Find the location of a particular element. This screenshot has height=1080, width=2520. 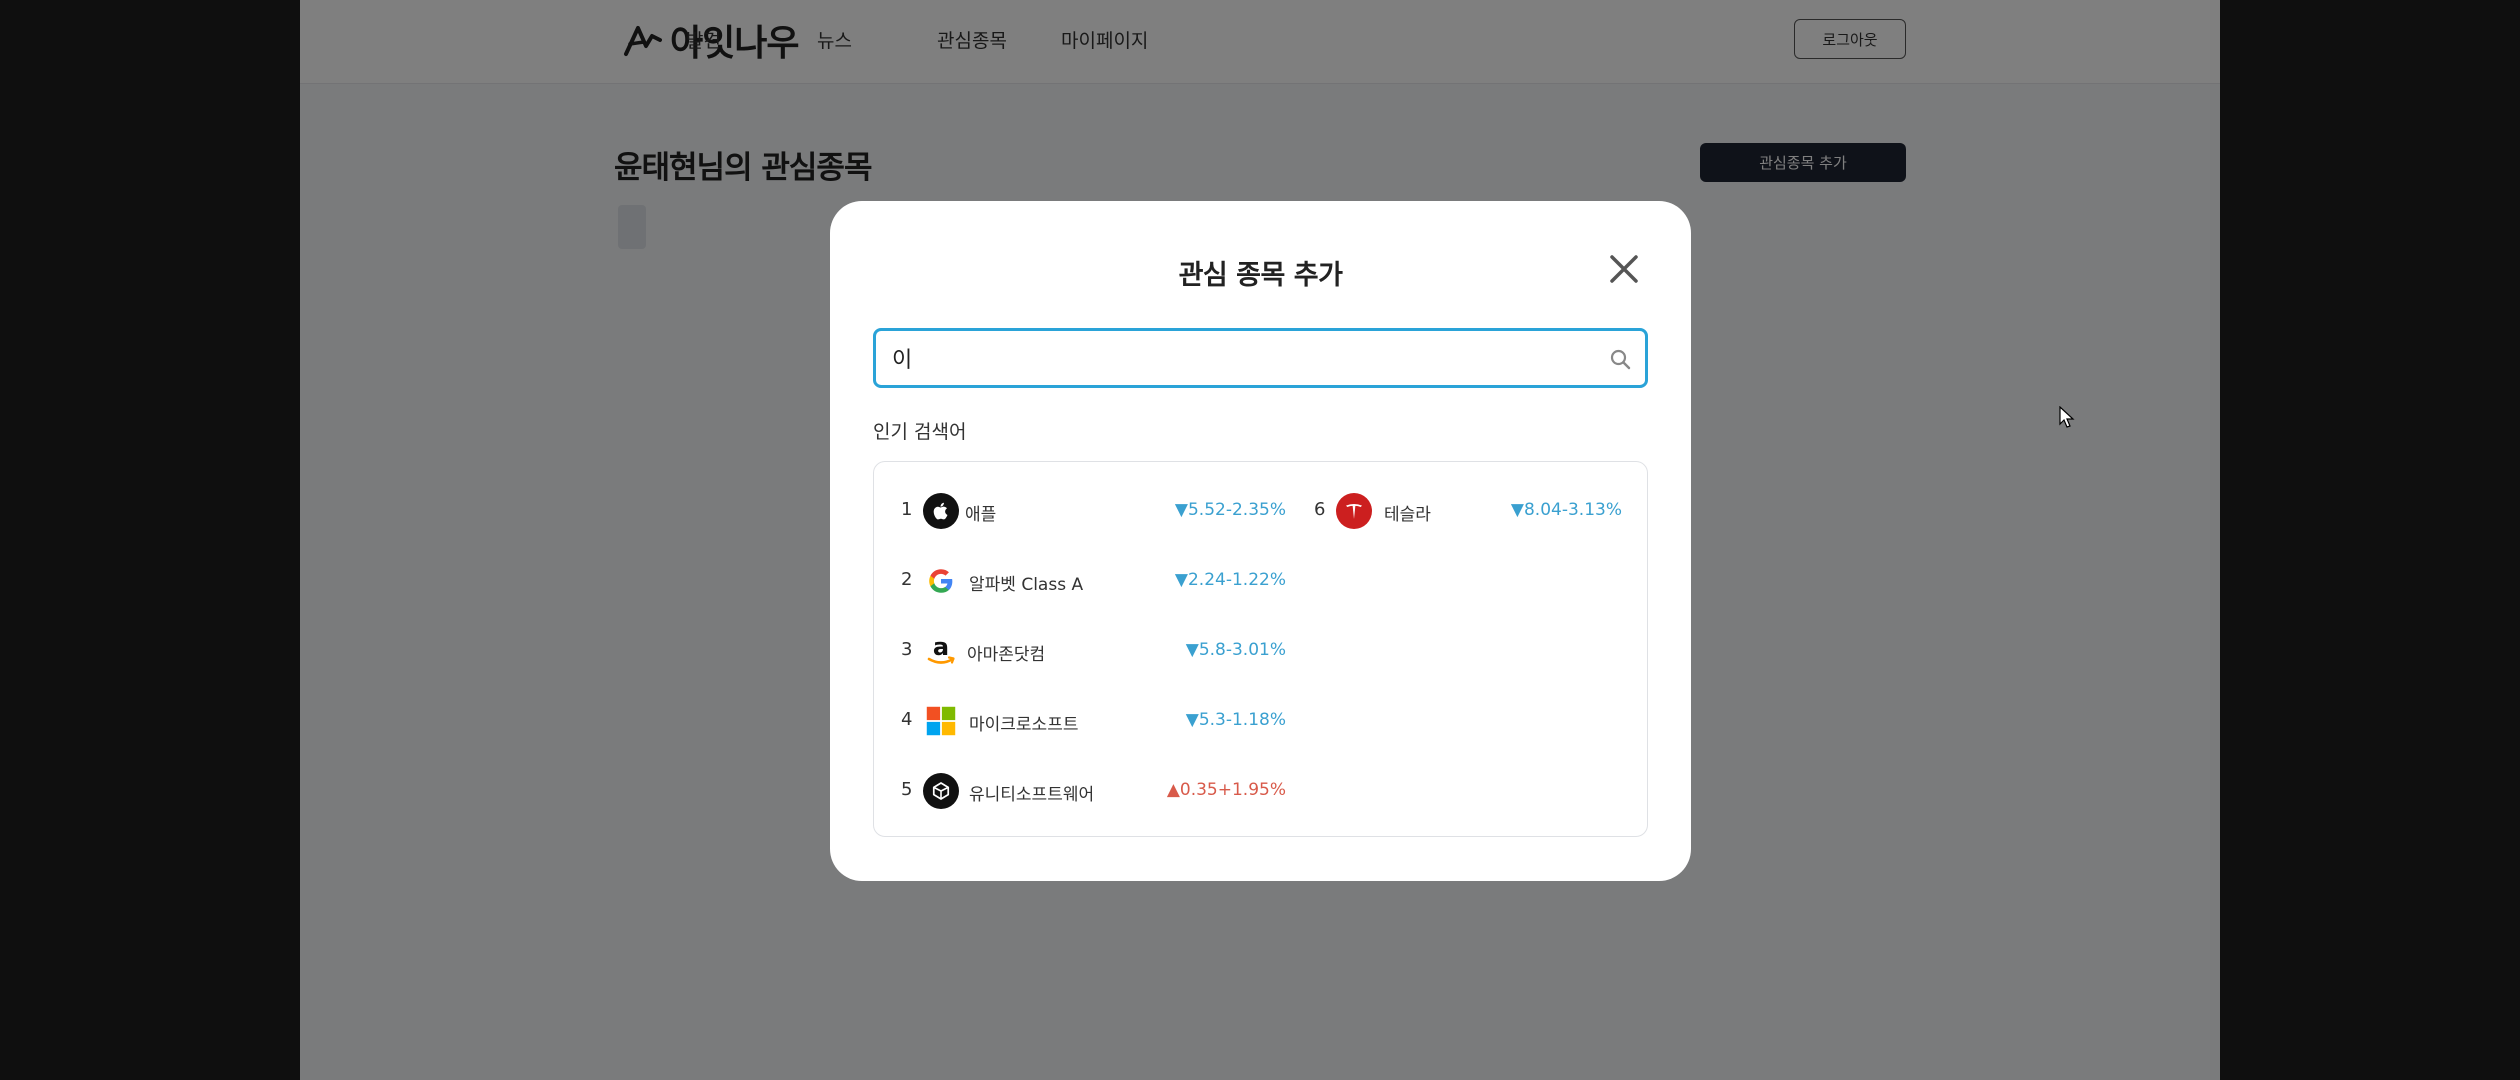

stock-change: ▼8.04-3.13% is located at coordinates (1566, 510).